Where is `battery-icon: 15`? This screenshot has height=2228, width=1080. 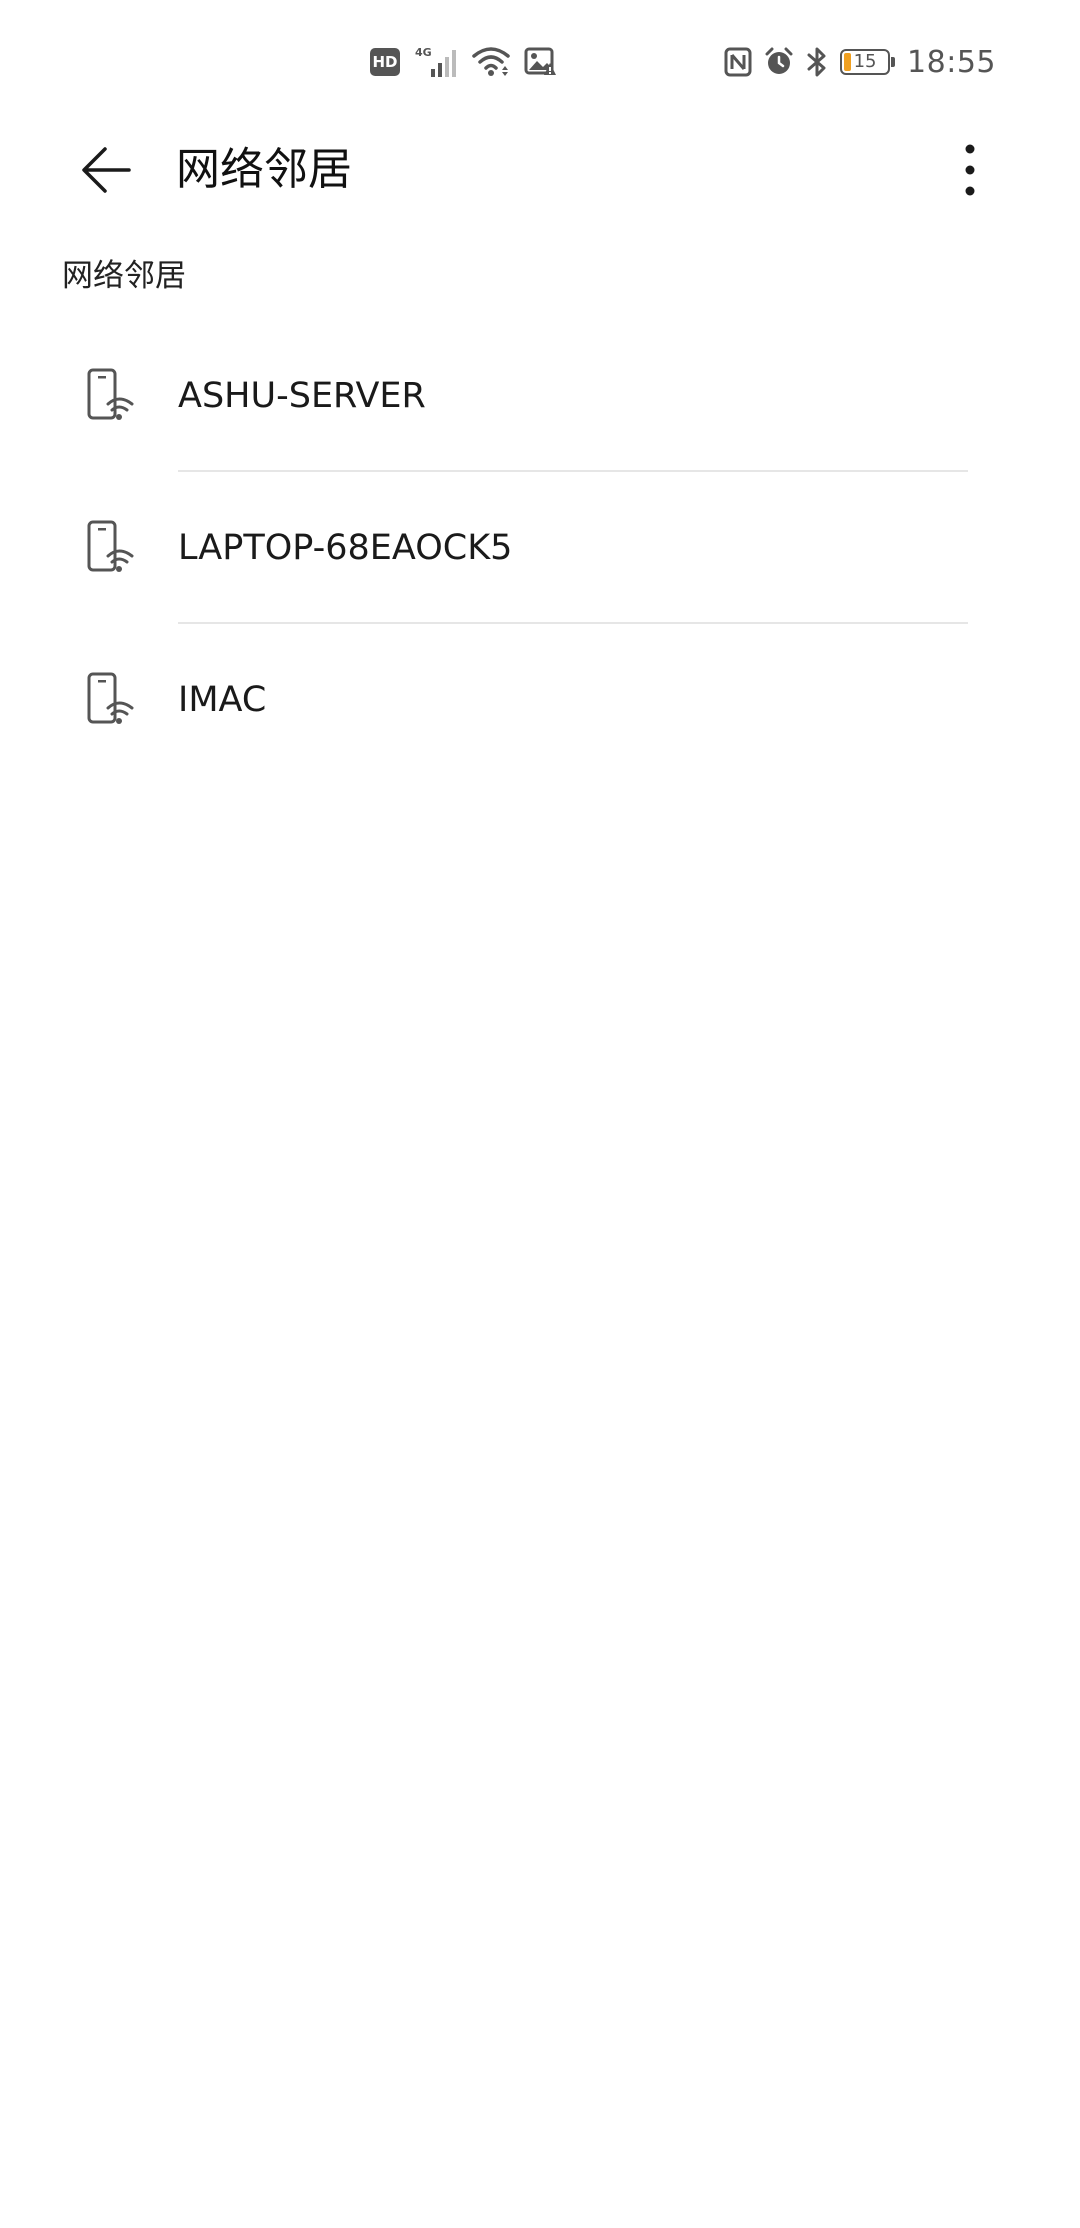 battery-icon: 15 is located at coordinates (868, 62).